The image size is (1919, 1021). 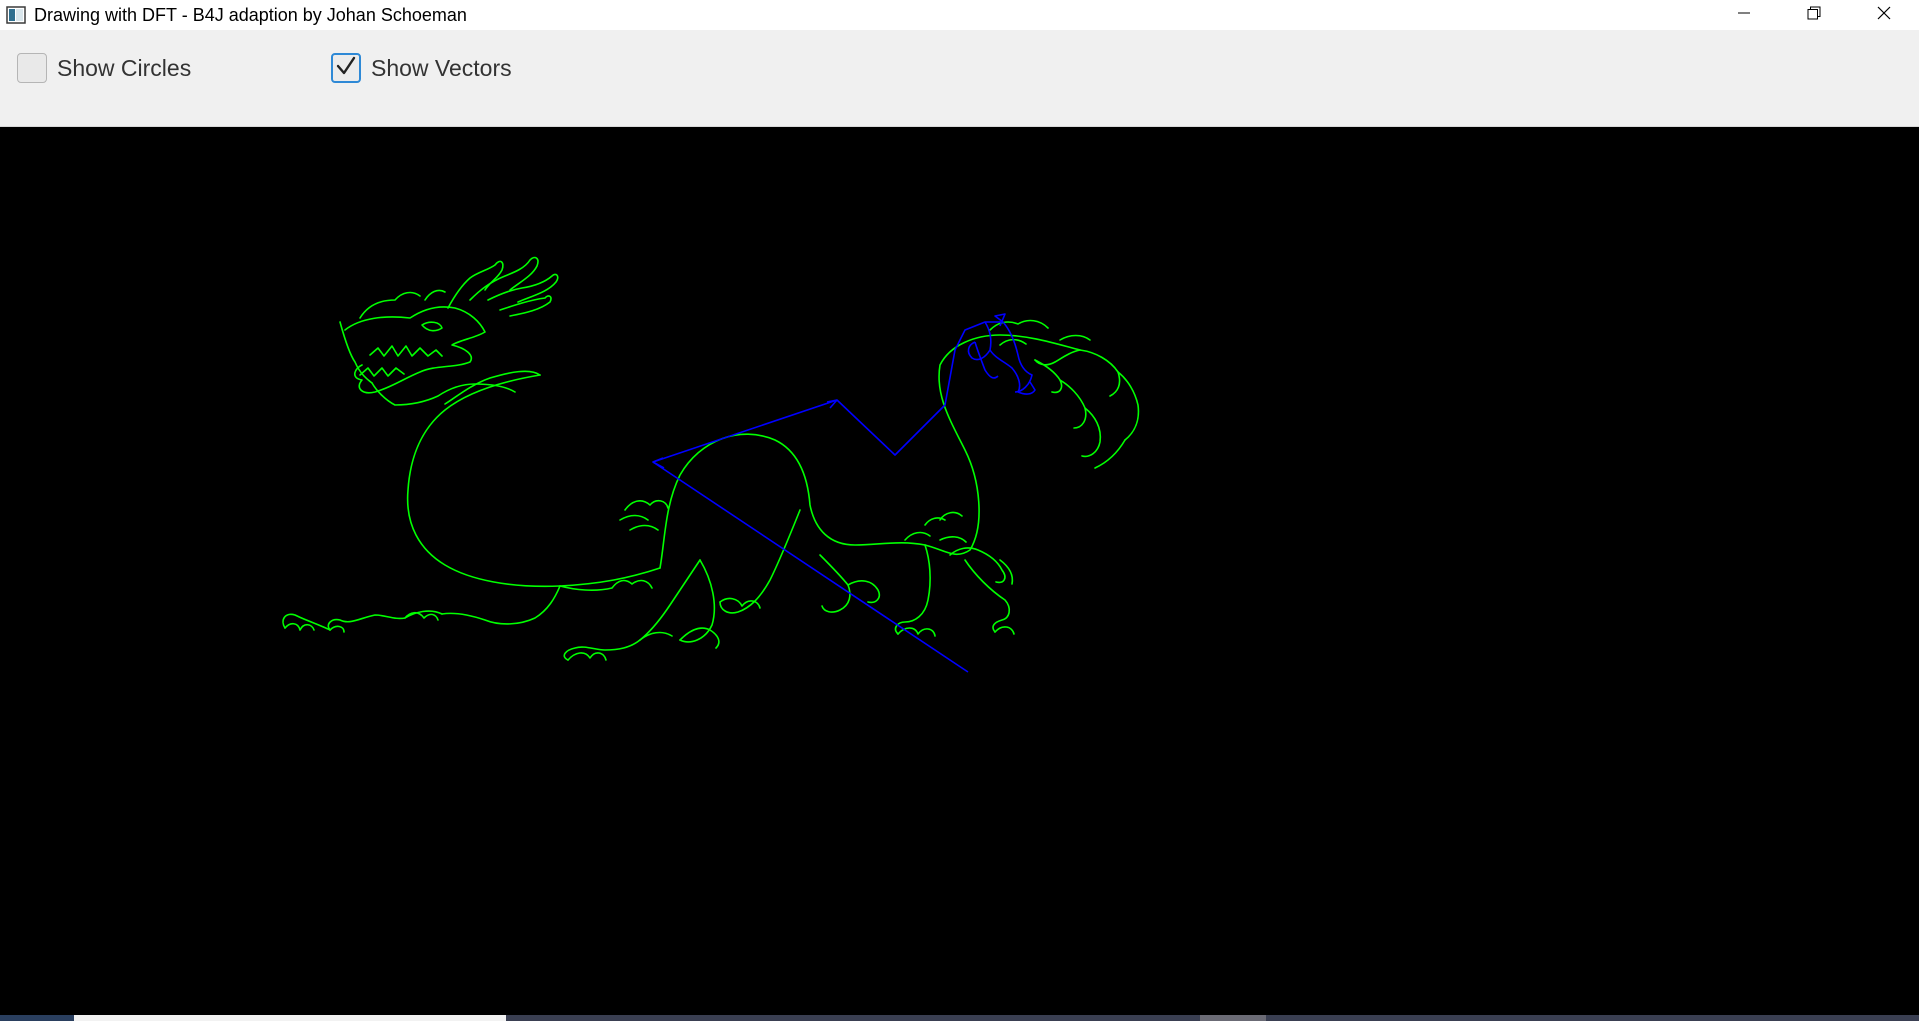 I want to click on show-vectors-checkbox: Show Vectors, so click(x=421, y=68).